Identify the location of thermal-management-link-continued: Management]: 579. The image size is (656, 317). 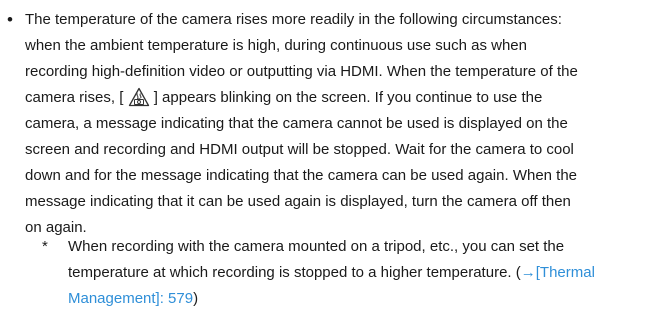
(130, 298).